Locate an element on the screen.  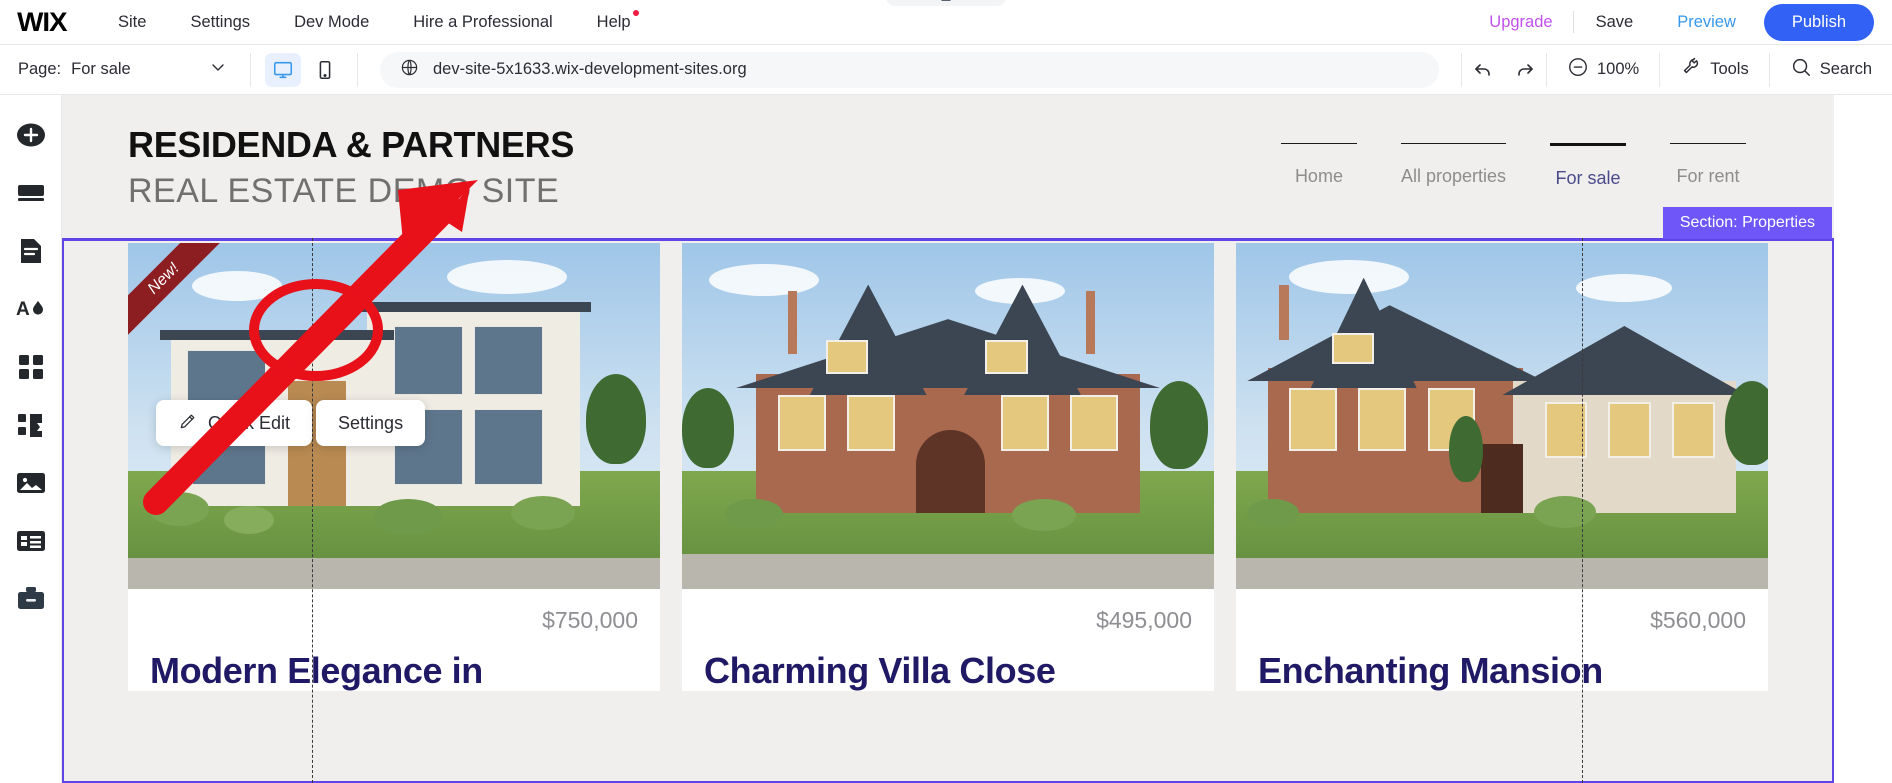
menu-item-help: Help is located at coordinates (614, 22).